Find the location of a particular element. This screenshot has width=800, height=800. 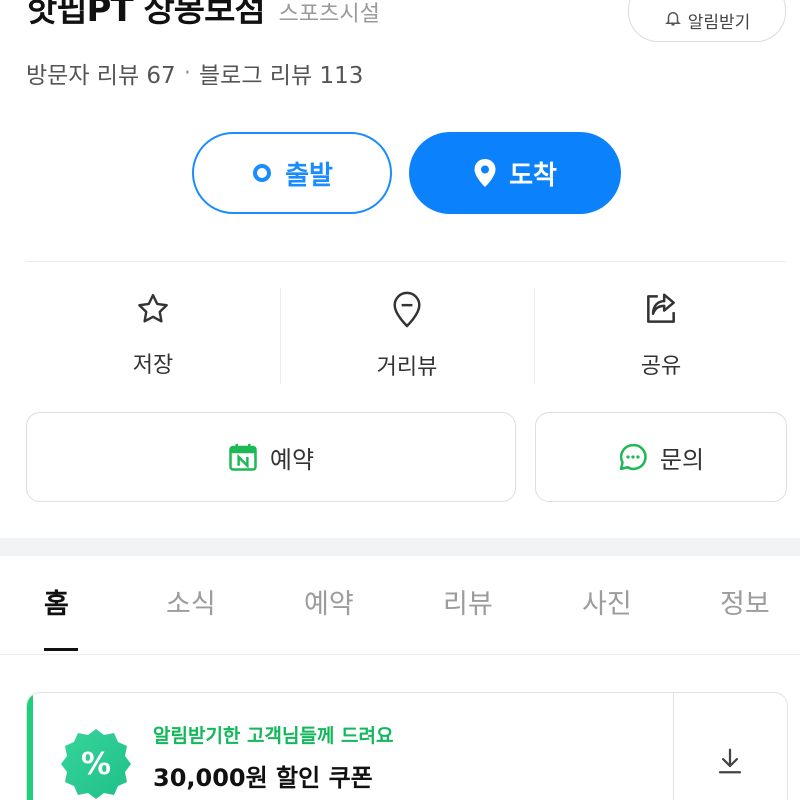

coupon-divider is located at coordinates (673, 746).